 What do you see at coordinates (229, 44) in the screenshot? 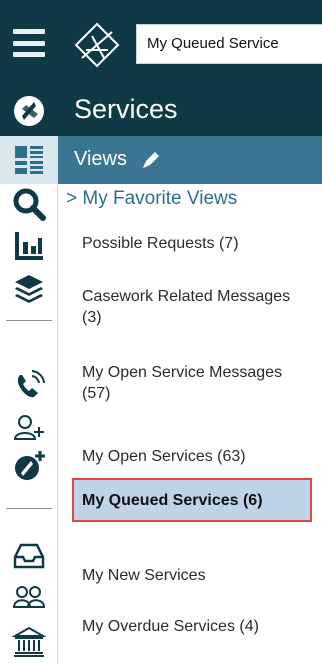
I see `current-view-field: My Queued Service` at bounding box center [229, 44].